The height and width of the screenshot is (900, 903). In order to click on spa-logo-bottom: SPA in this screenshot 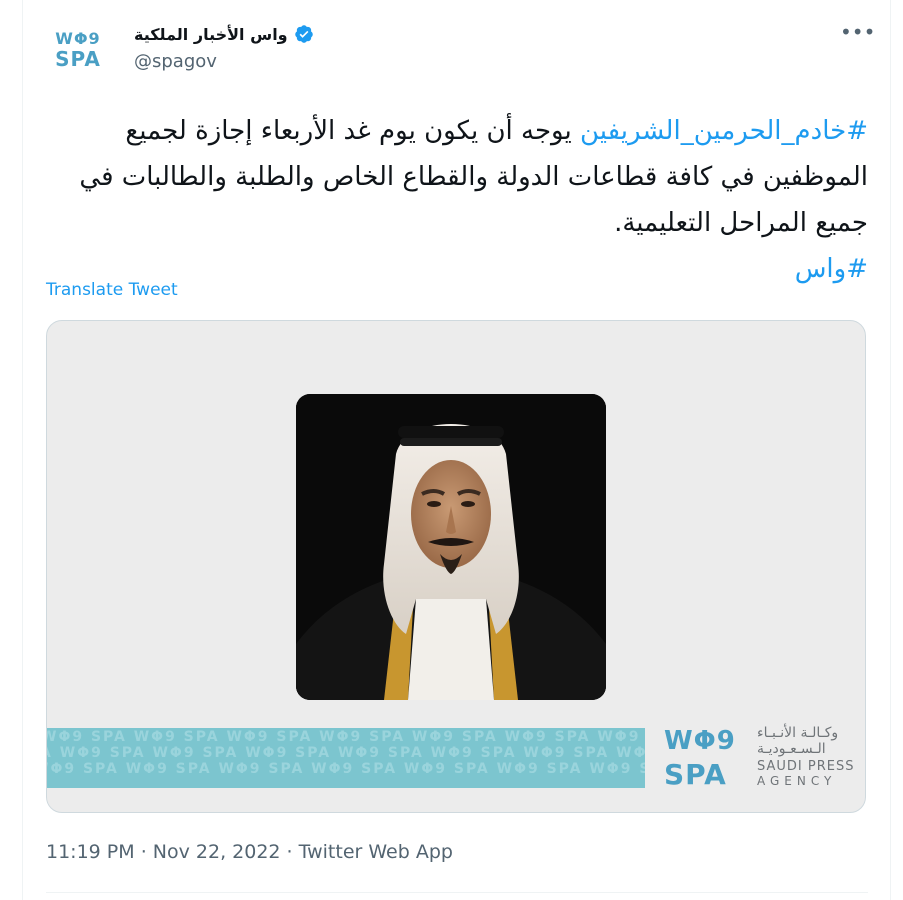, I will do `click(695, 774)`.